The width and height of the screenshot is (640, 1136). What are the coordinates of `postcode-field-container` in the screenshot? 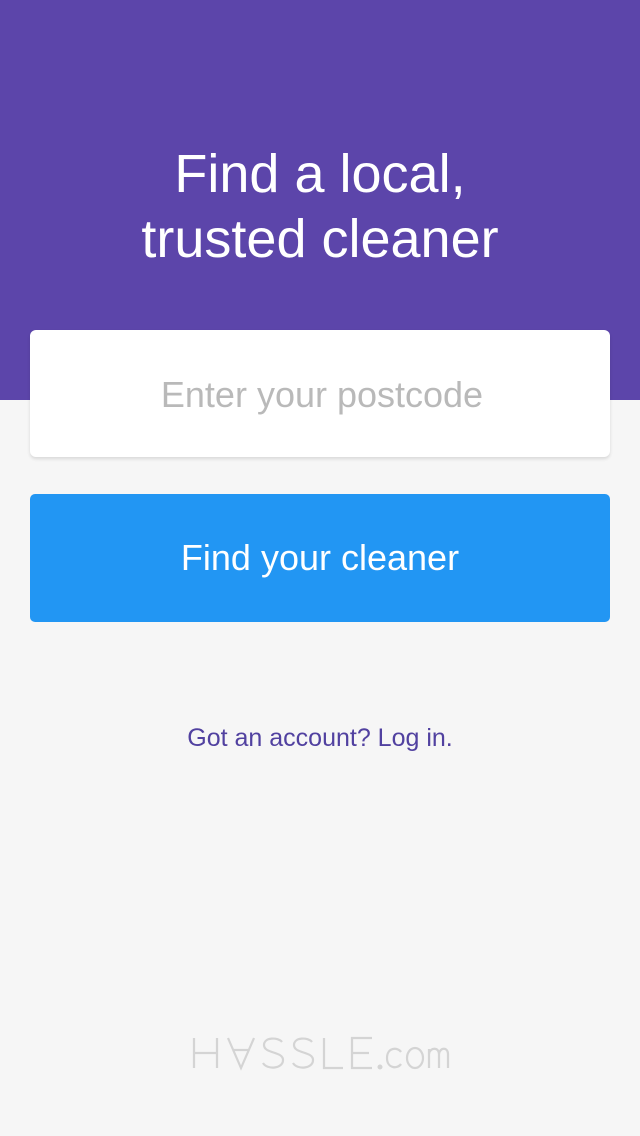 It's located at (322, 394).